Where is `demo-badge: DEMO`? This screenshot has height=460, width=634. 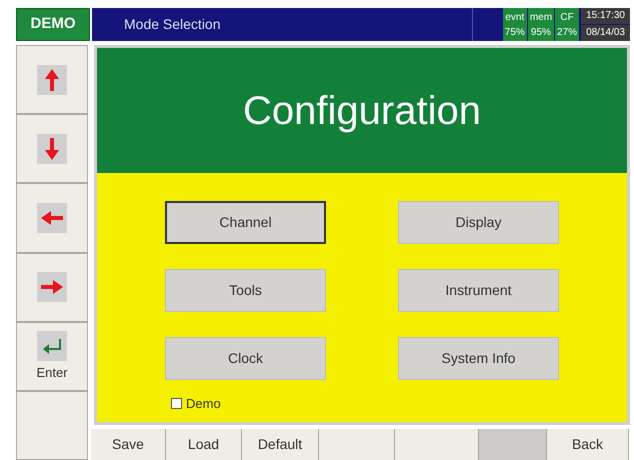 demo-badge: DEMO is located at coordinates (53, 24).